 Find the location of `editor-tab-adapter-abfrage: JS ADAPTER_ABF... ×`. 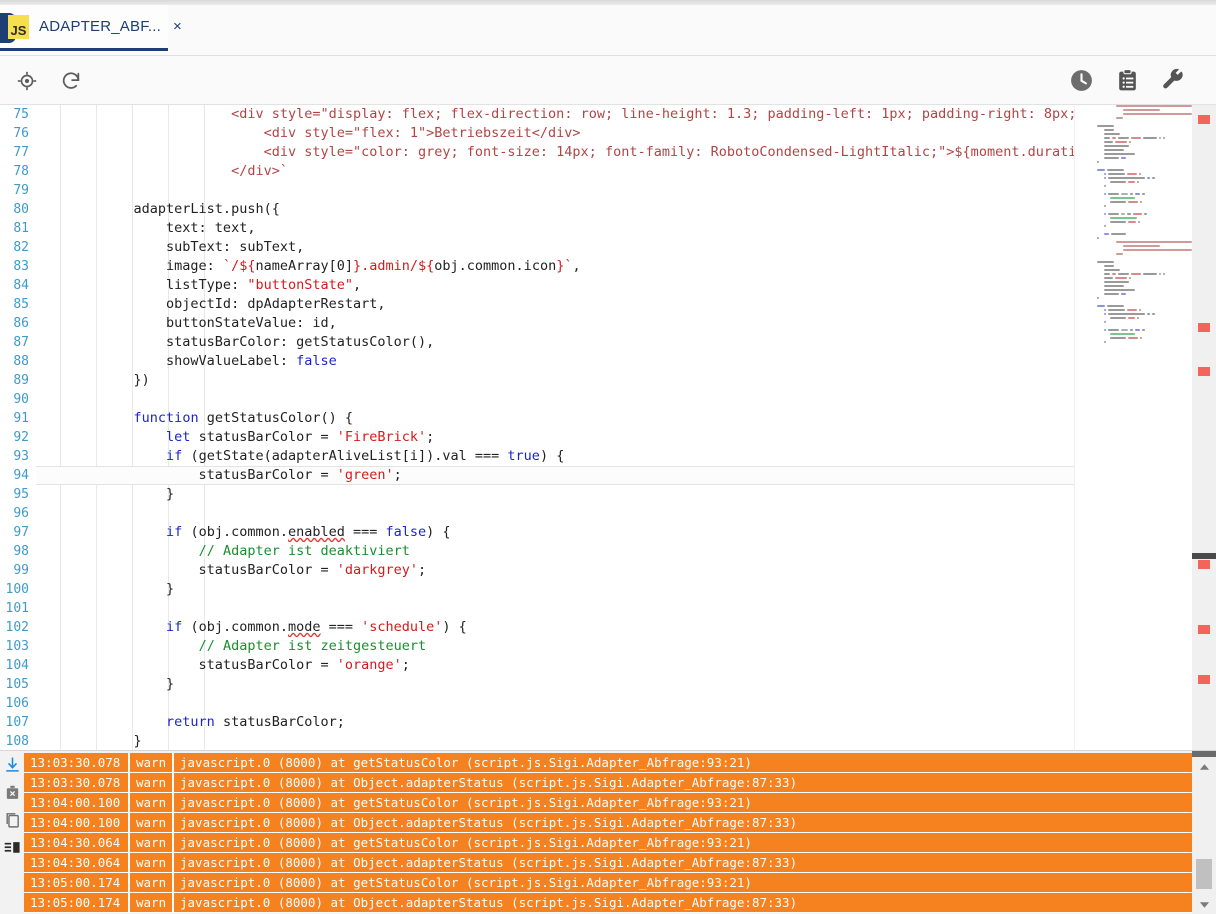

editor-tab-adapter-abfrage: JS ADAPTER_ABF... × is located at coordinates (91, 28).